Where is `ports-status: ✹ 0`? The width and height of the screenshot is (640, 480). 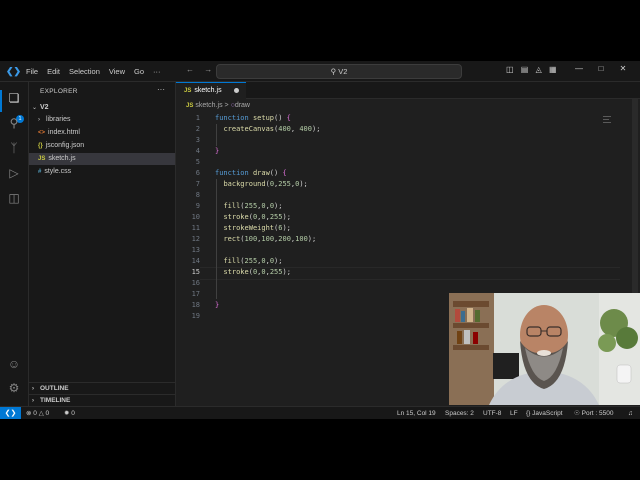 ports-status: ✹ 0 is located at coordinates (69, 413).